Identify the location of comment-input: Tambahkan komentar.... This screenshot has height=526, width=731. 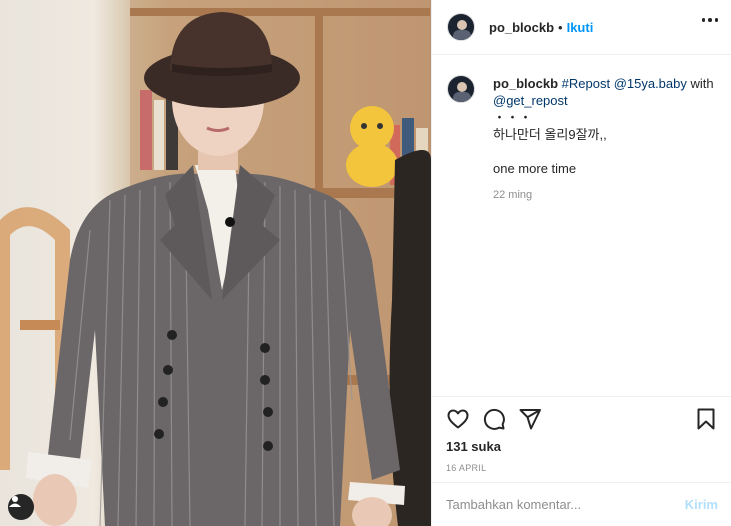
(565, 504).